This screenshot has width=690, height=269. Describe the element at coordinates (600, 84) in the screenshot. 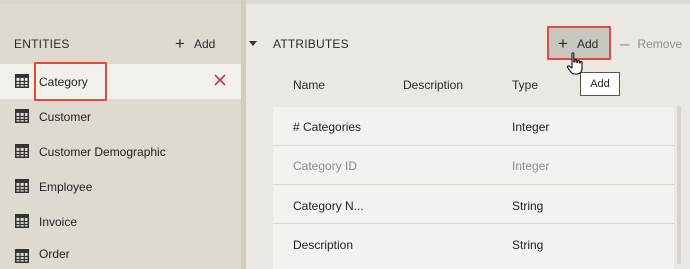

I see `add-tooltip: Add` at that location.